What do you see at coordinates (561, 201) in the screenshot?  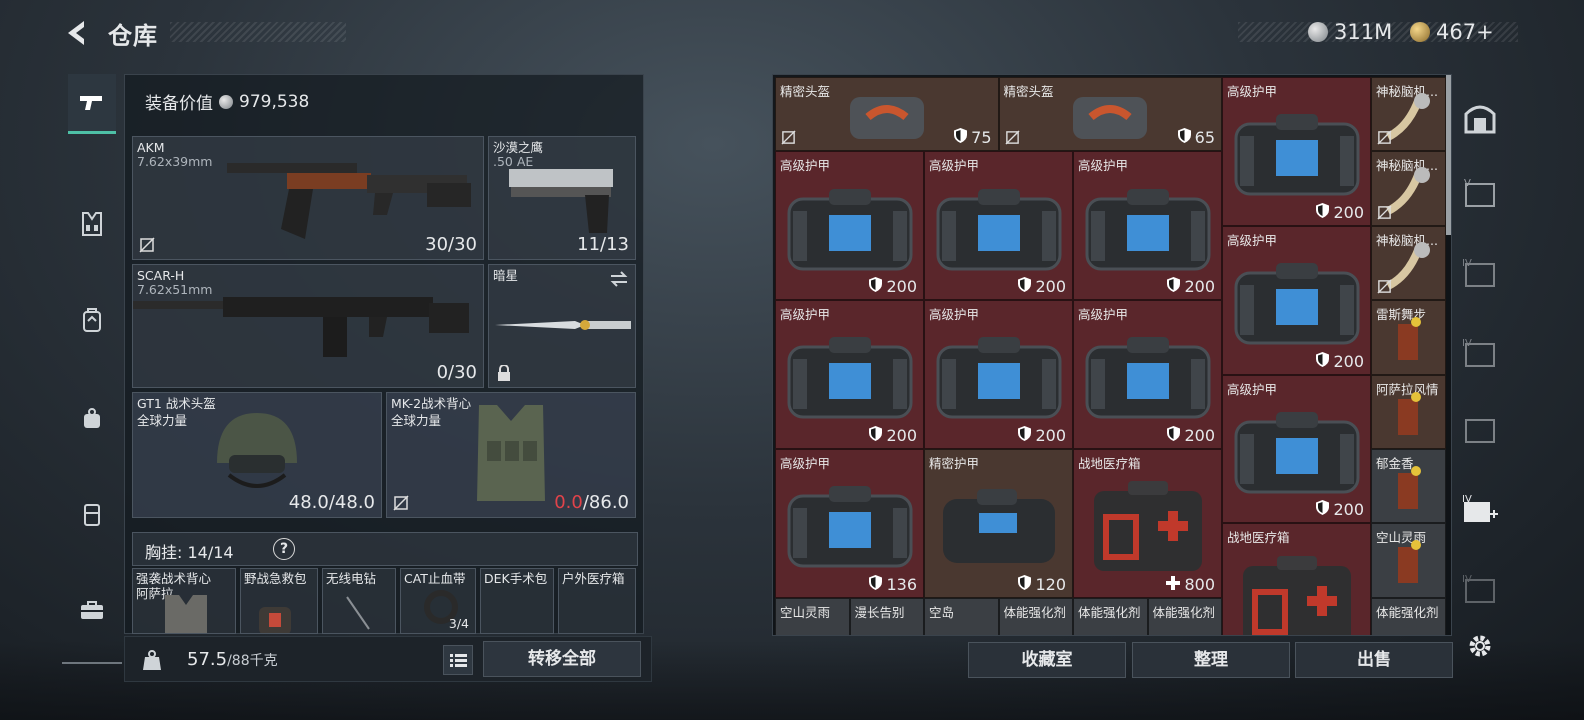 I see `pistol-icon` at bounding box center [561, 201].